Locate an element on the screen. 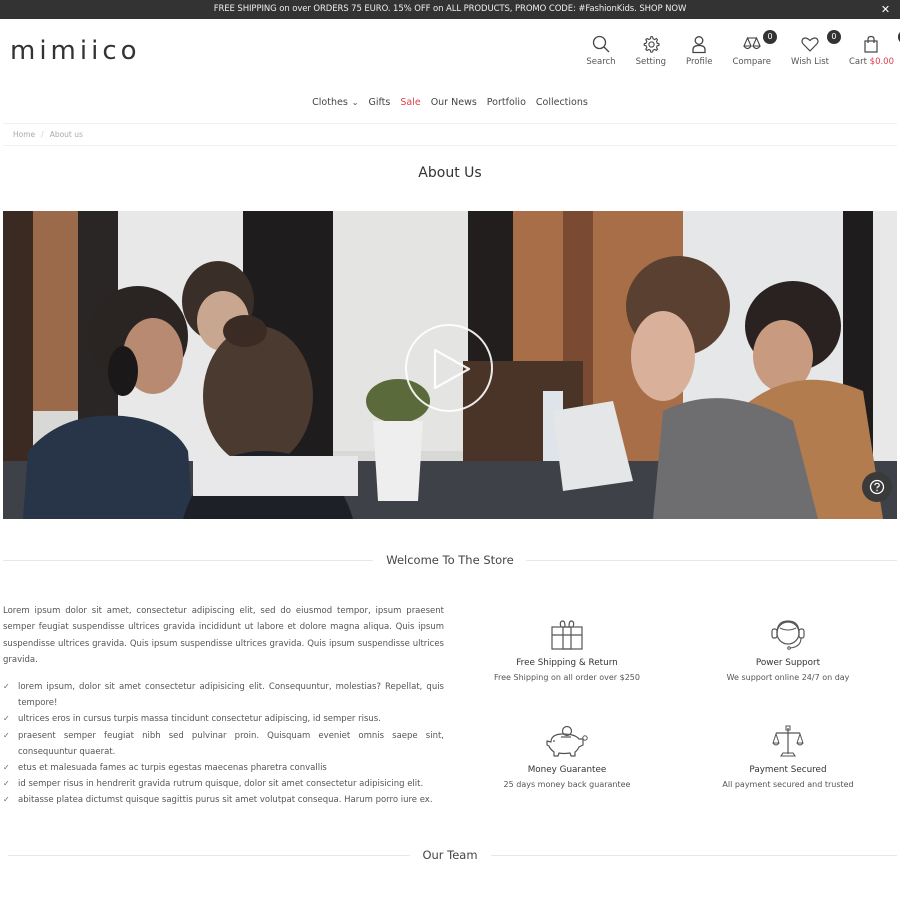  nav-item-label: Collections is located at coordinates (561, 102).